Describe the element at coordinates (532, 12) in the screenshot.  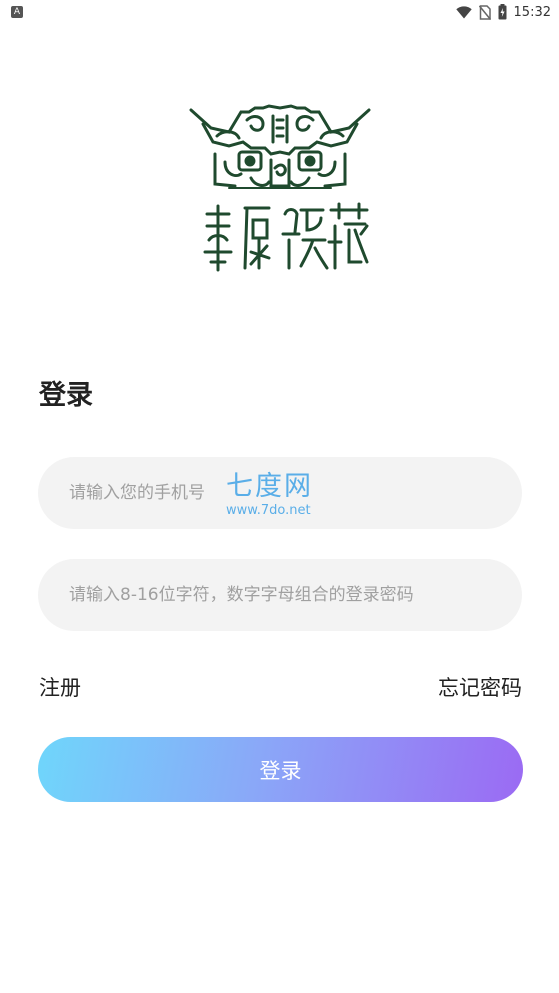
I see `status-time: 15:32` at that location.